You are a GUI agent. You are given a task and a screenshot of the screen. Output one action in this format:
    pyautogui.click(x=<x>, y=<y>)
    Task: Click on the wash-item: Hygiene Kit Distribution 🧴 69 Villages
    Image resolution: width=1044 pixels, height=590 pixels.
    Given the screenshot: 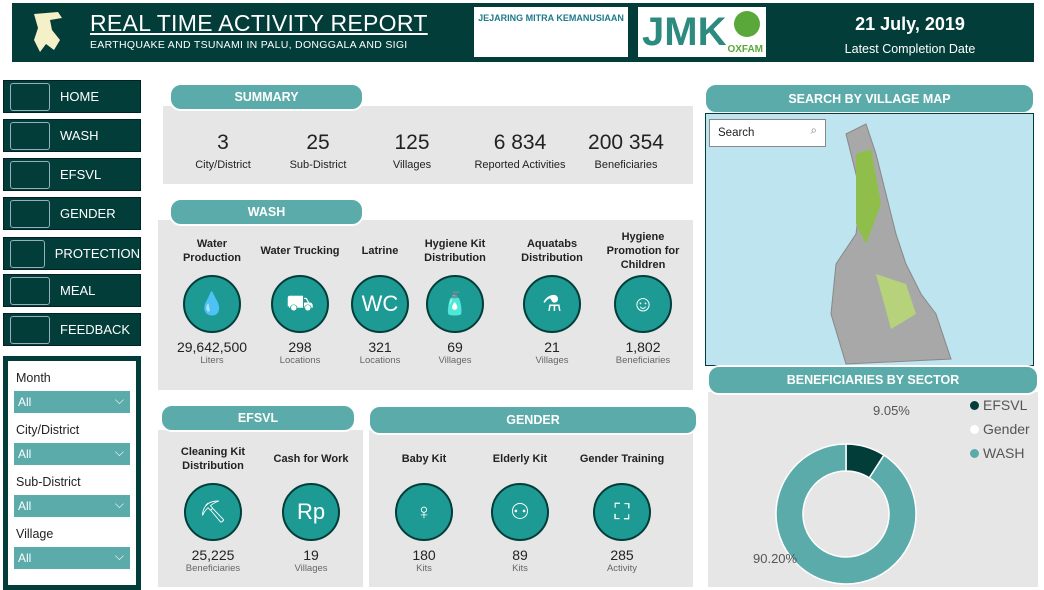 What is the action you would take?
    pyautogui.click(x=455, y=299)
    